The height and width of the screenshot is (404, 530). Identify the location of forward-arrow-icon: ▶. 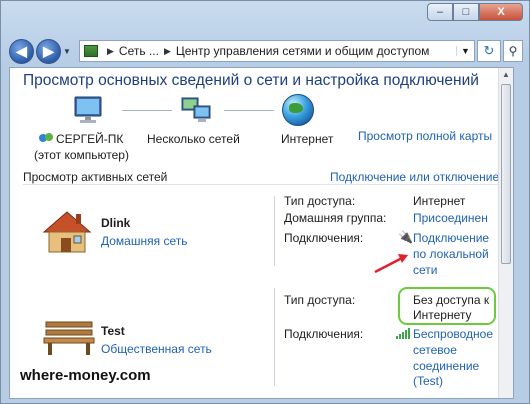
(48, 51).